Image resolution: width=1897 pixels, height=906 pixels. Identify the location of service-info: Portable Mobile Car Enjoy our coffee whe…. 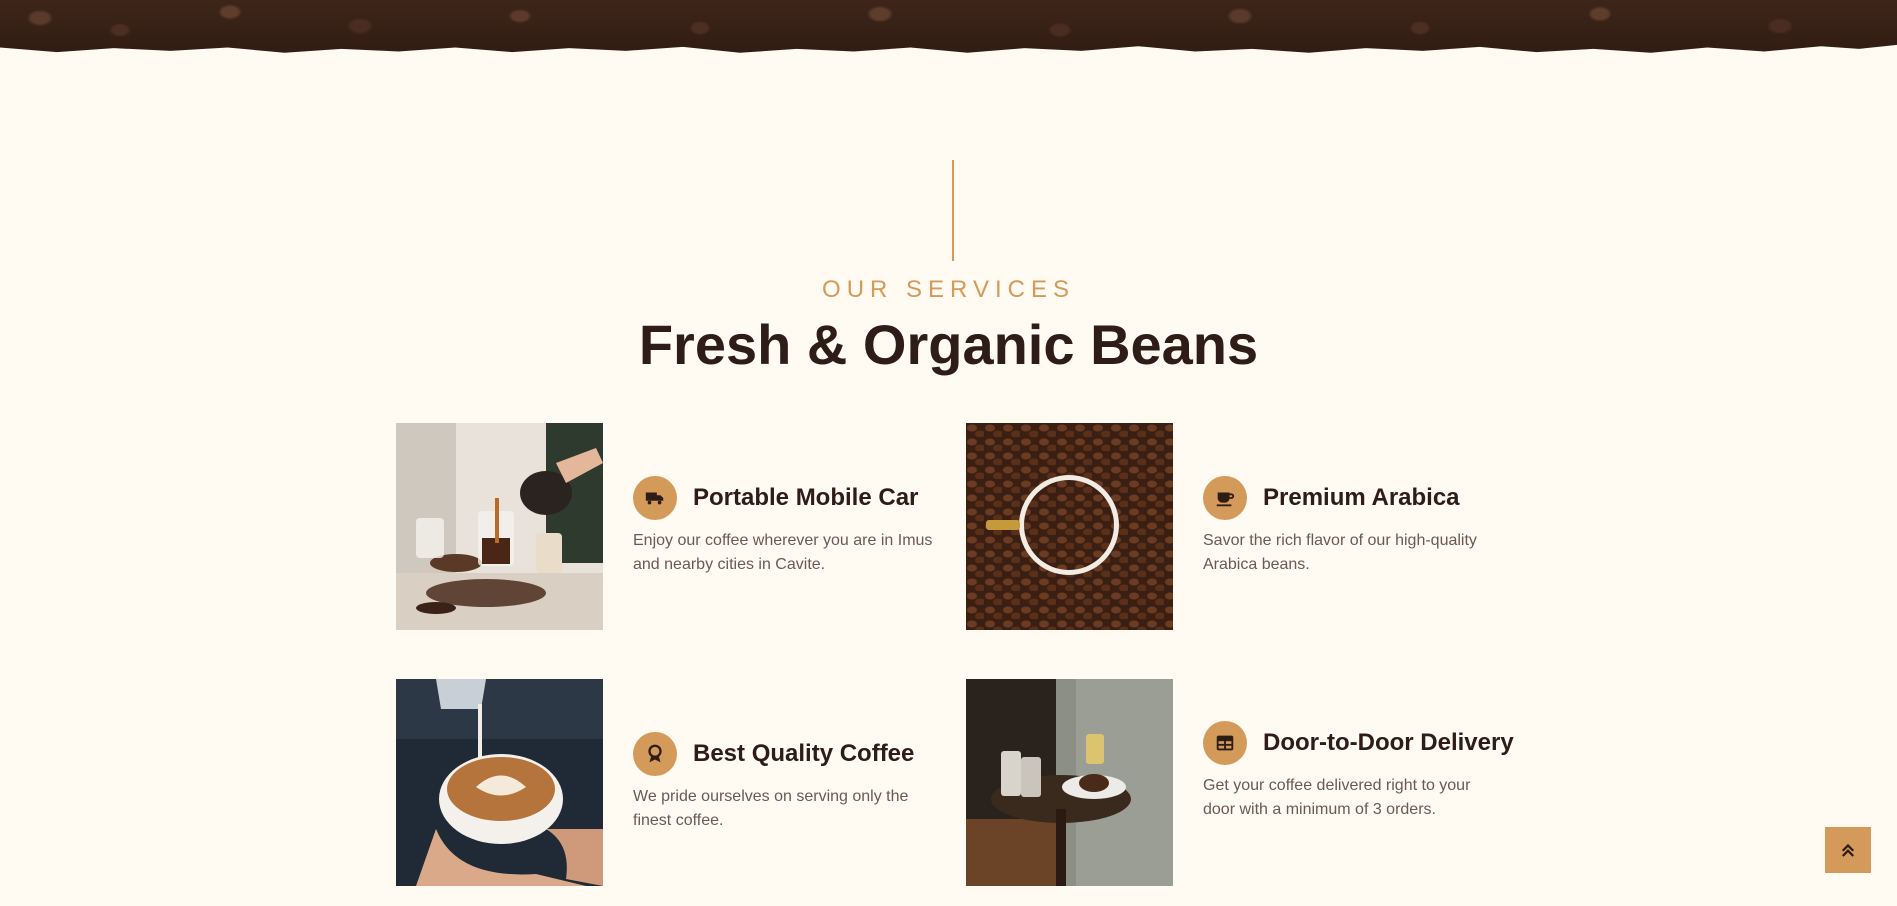
(783, 526).